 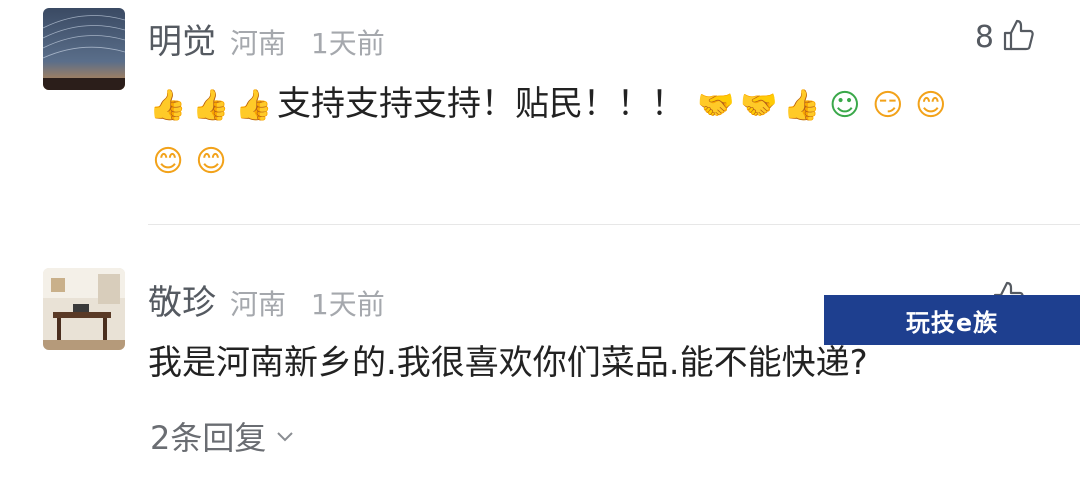 What do you see at coordinates (888, 105) in the screenshot?
I see `666-face-icon: 😏` at bounding box center [888, 105].